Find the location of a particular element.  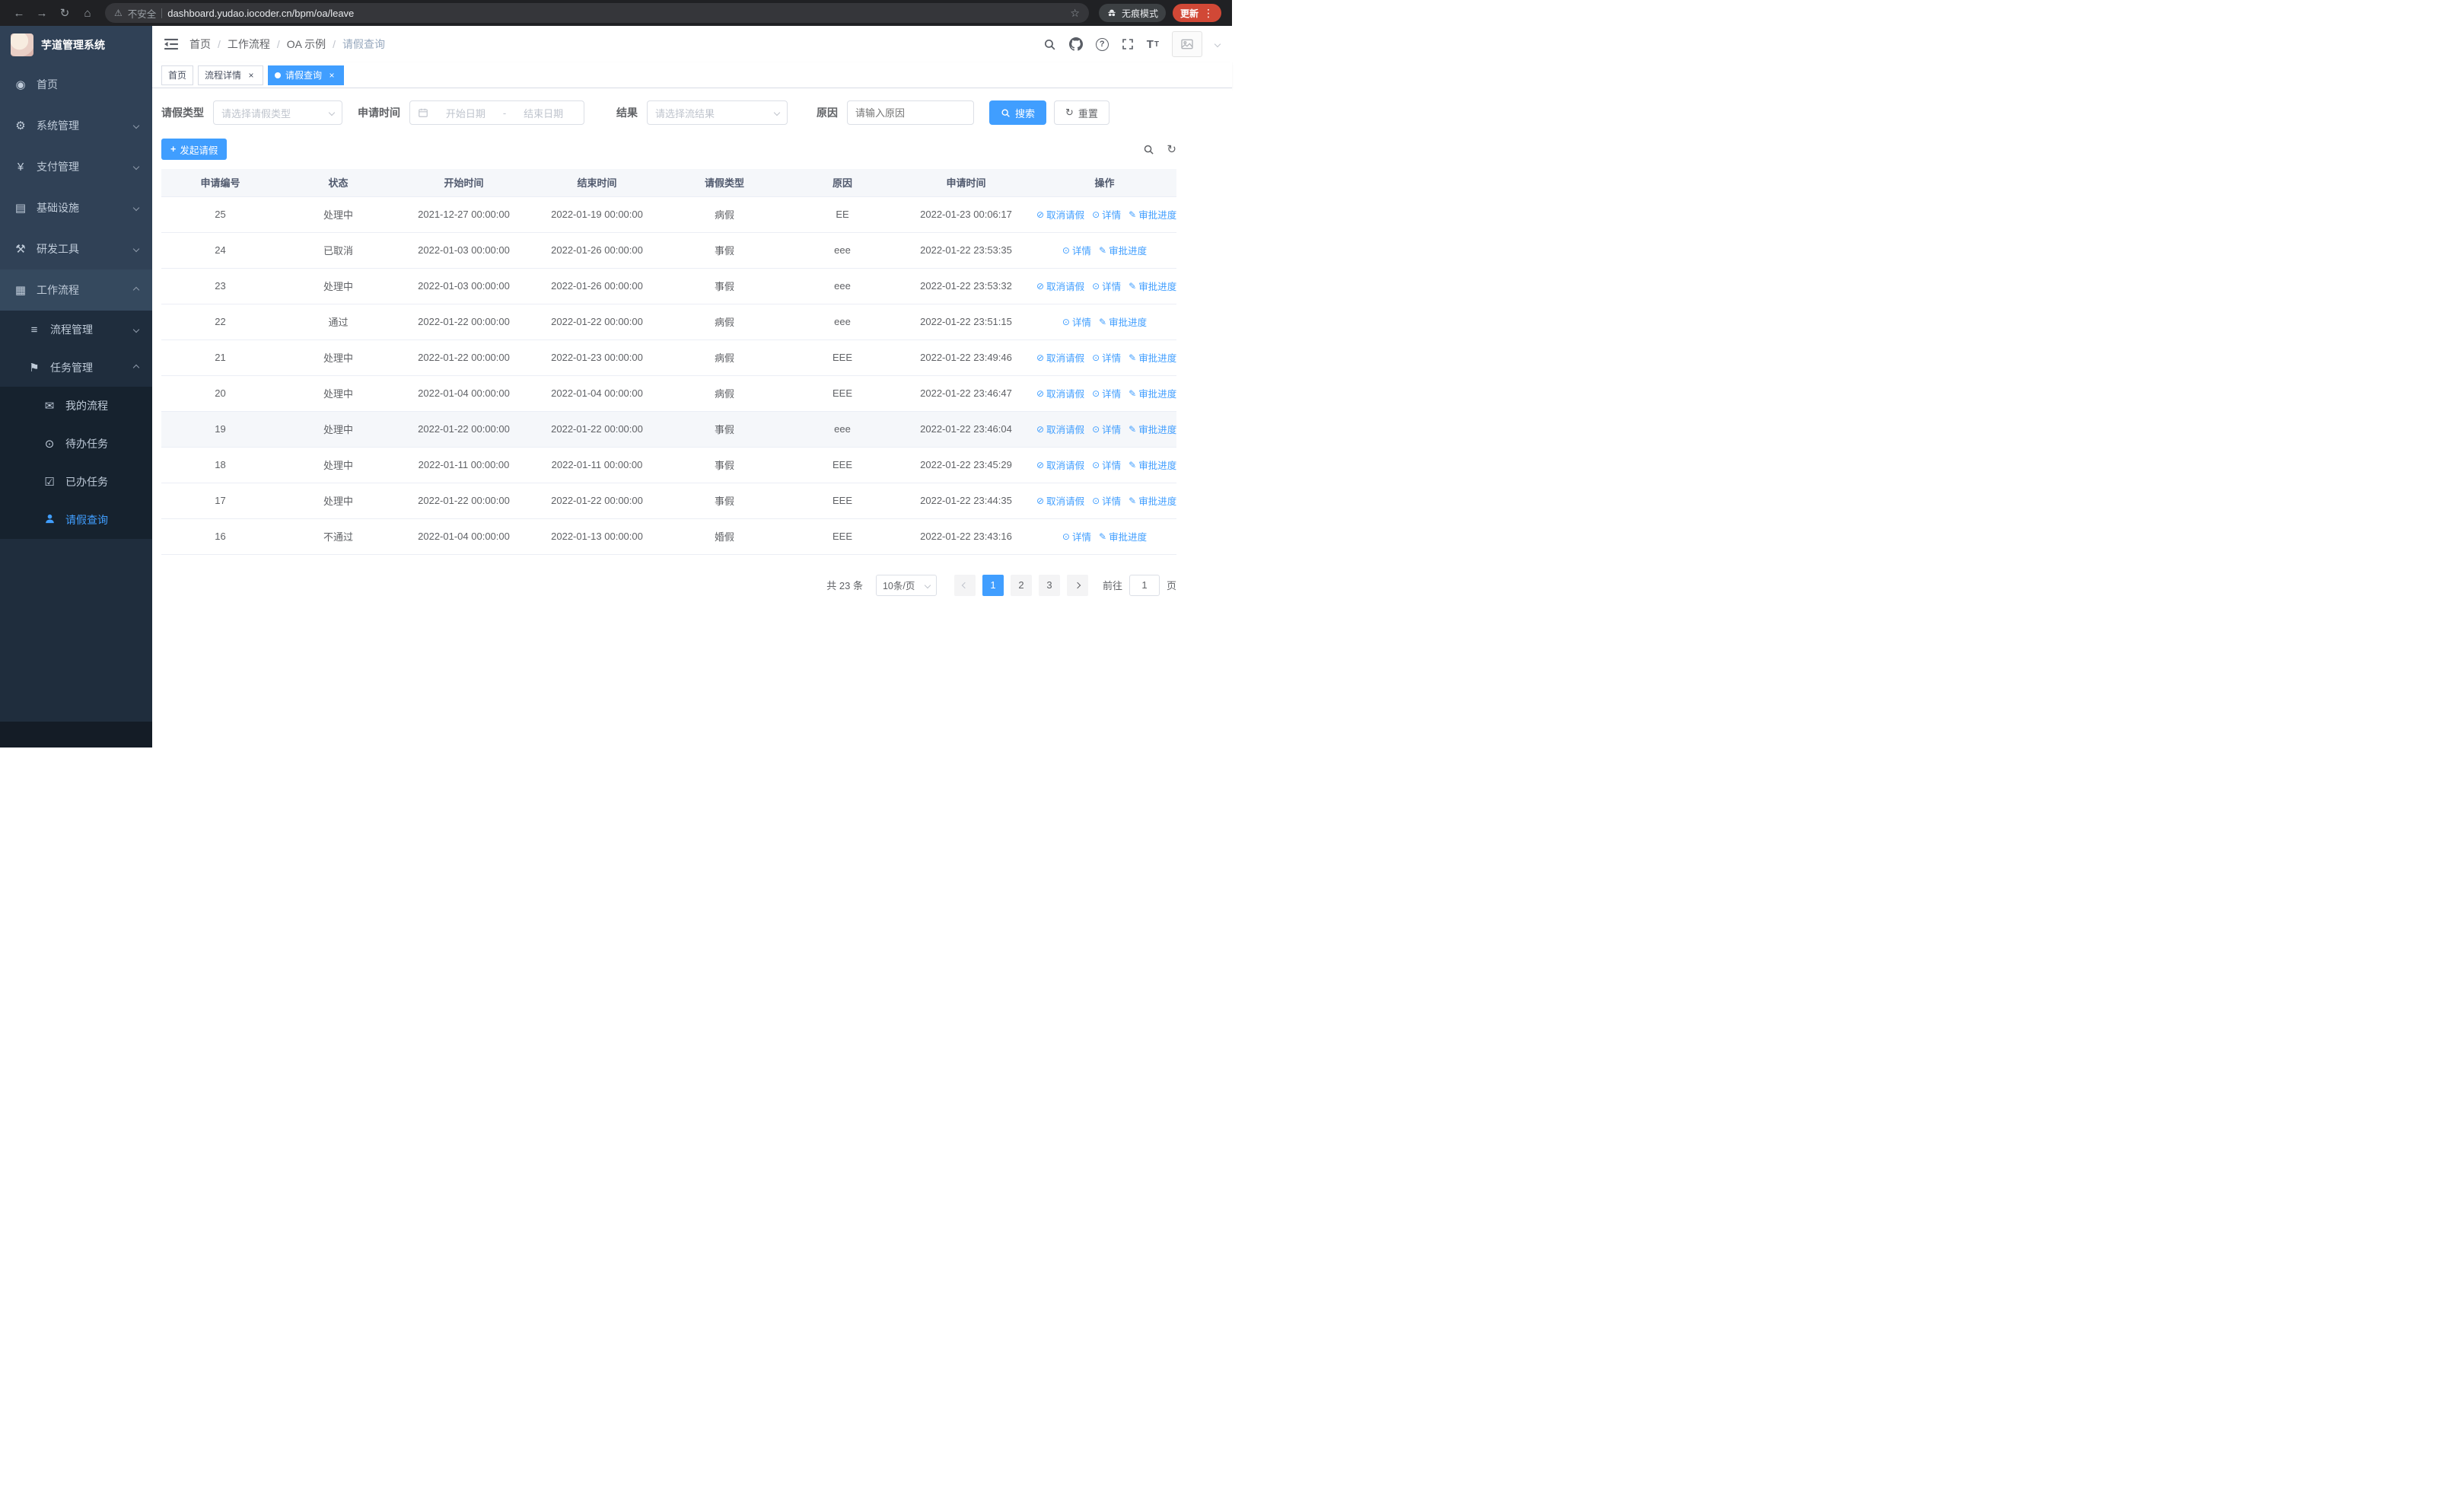

sidebar-item-workflow: 工作流程 is located at coordinates (76, 290).